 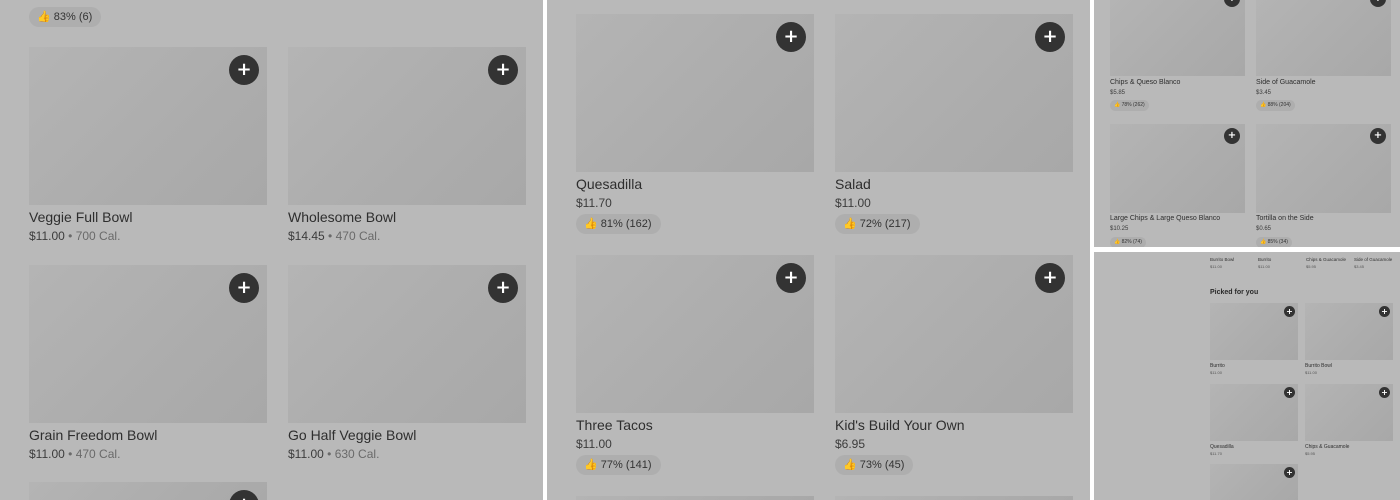 I want to click on rating-value: 88% (204), so click(x=1279, y=105).